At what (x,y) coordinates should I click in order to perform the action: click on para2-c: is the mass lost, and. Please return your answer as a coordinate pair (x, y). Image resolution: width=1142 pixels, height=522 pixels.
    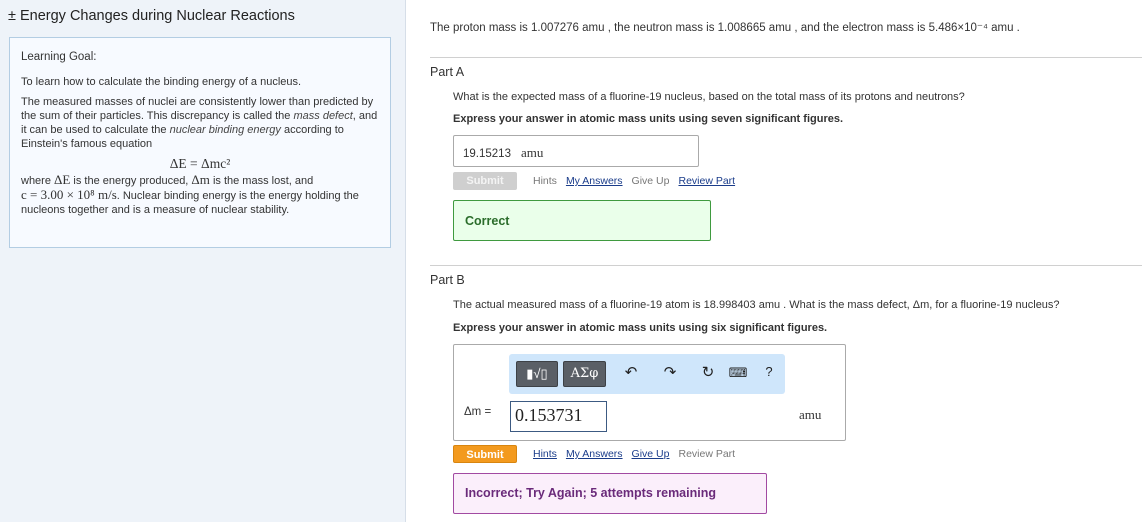
    Looking at the image, I should click on (261, 181).